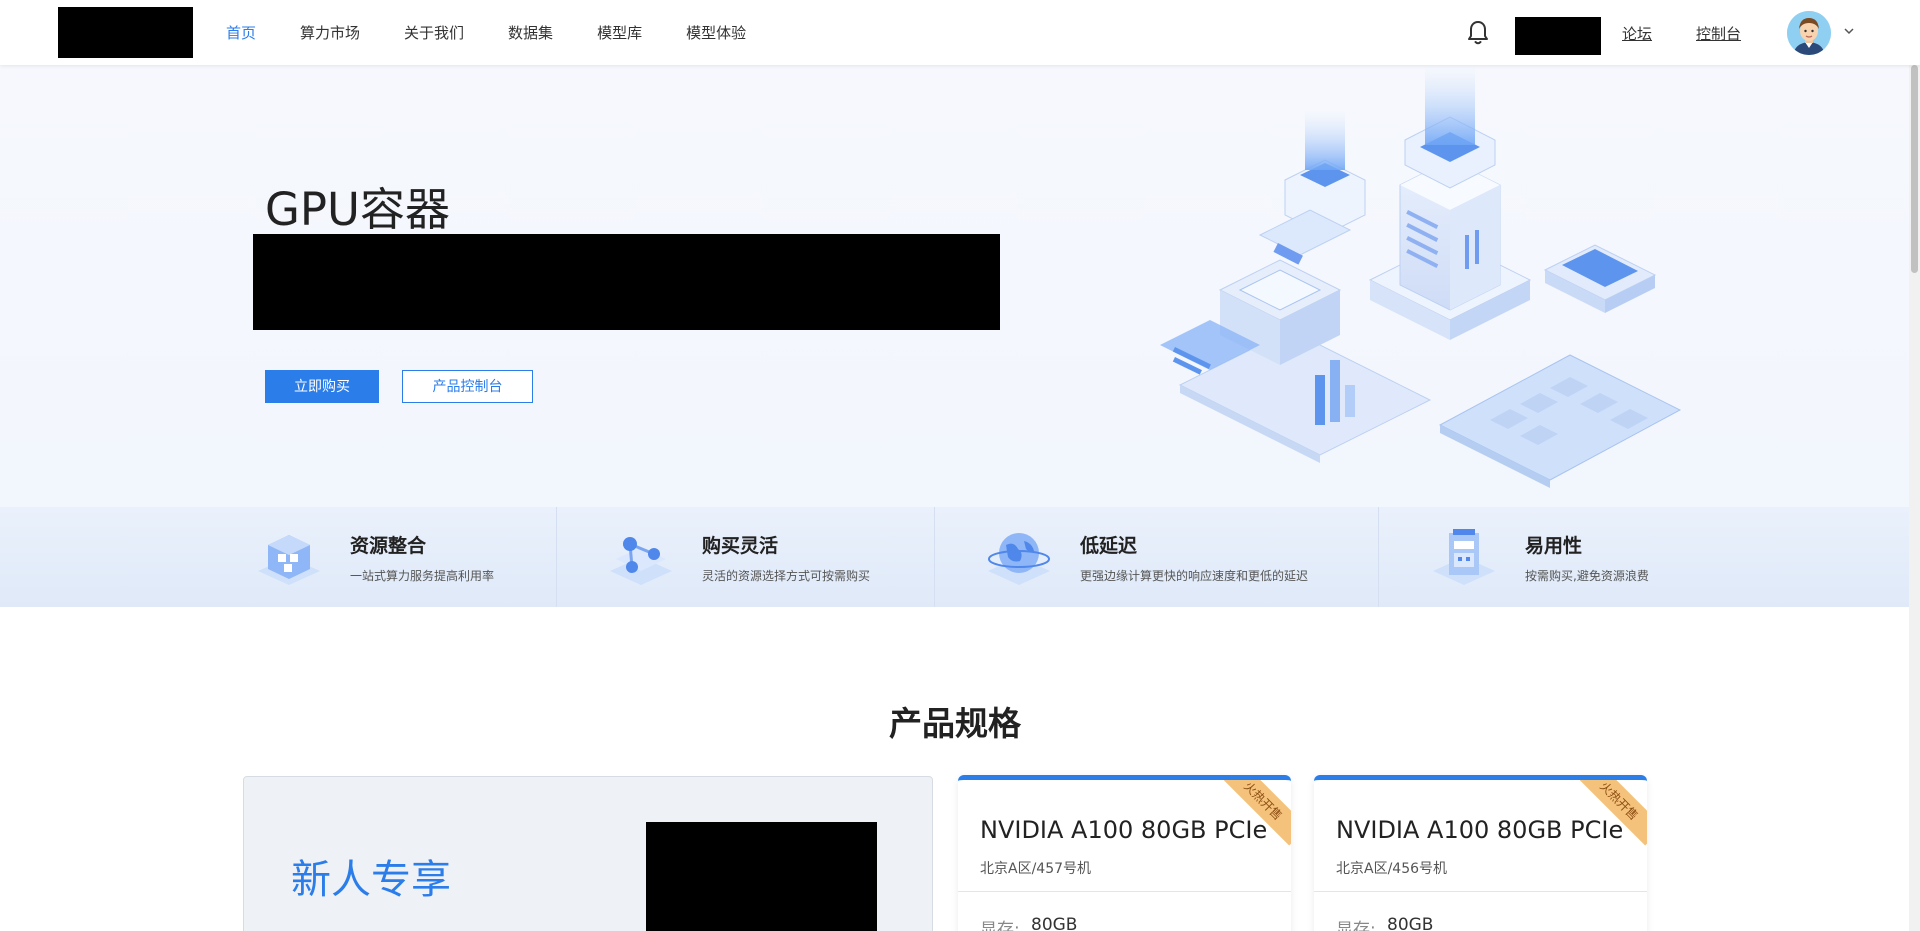 The height and width of the screenshot is (931, 1920). Describe the element at coordinates (422, 576) in the screenshot. I see `feature-description: 一站式算力服务提高利用率` at that location.